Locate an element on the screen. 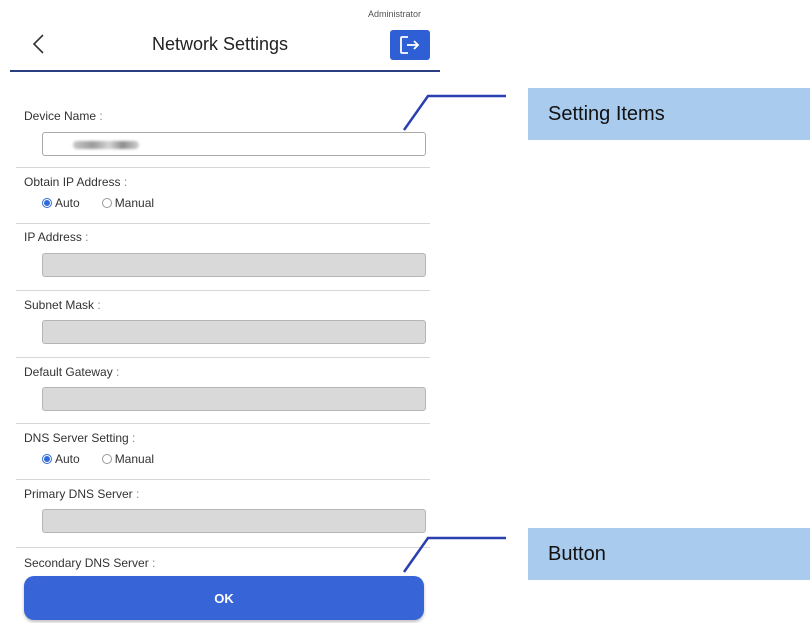 This screenshot has width=812, height=623. page-title: Network Settings is located at coordinates (220, 44).